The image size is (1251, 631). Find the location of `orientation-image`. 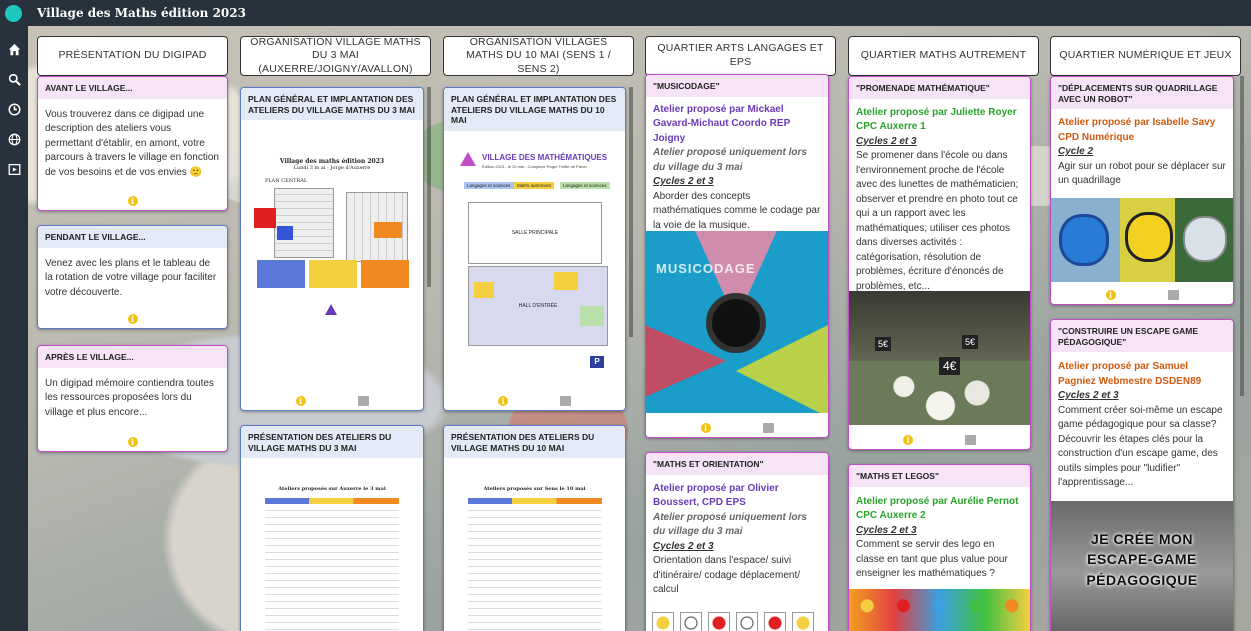

orientation-image is located at coordinates (737, 619).